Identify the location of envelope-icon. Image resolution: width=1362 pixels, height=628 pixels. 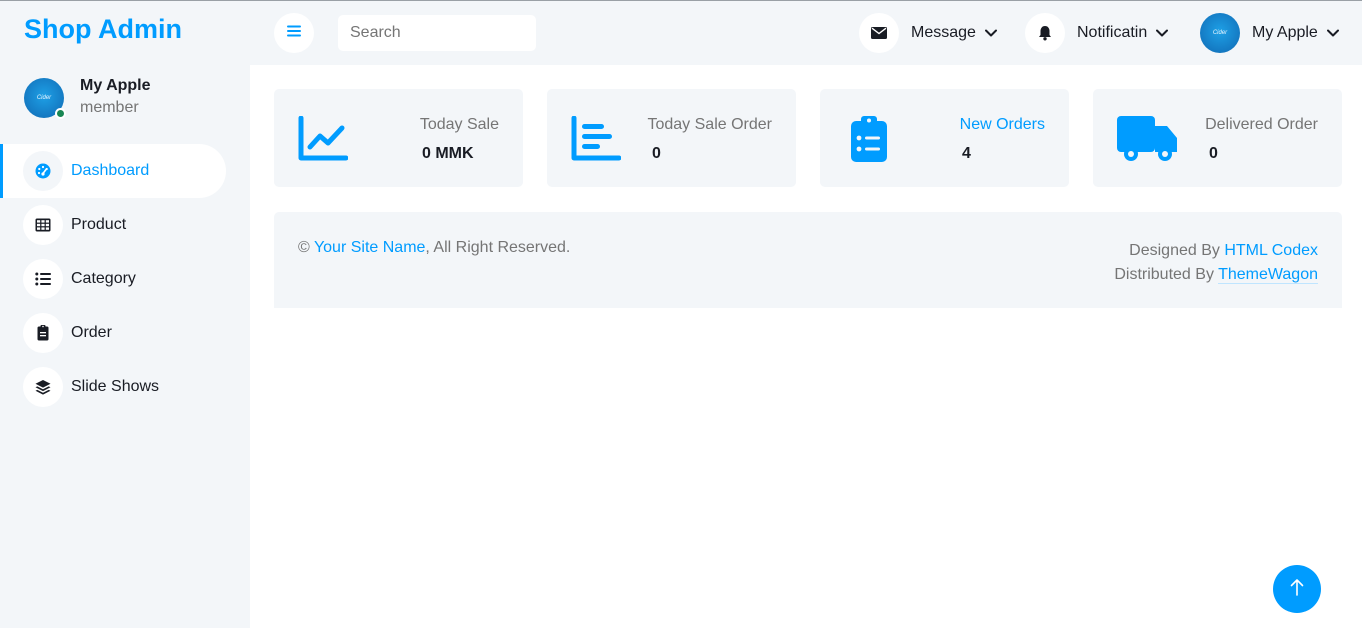
(879, 33).